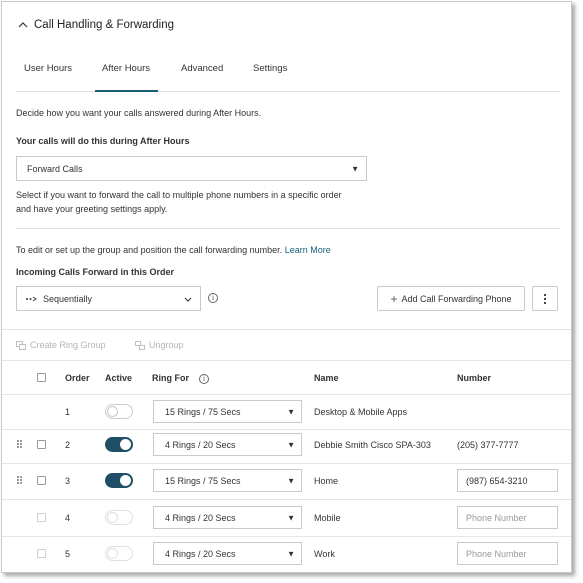 The height and width of the screenshot is (583, 583). I want to click on chevron-up-icon, so click(23, 25).